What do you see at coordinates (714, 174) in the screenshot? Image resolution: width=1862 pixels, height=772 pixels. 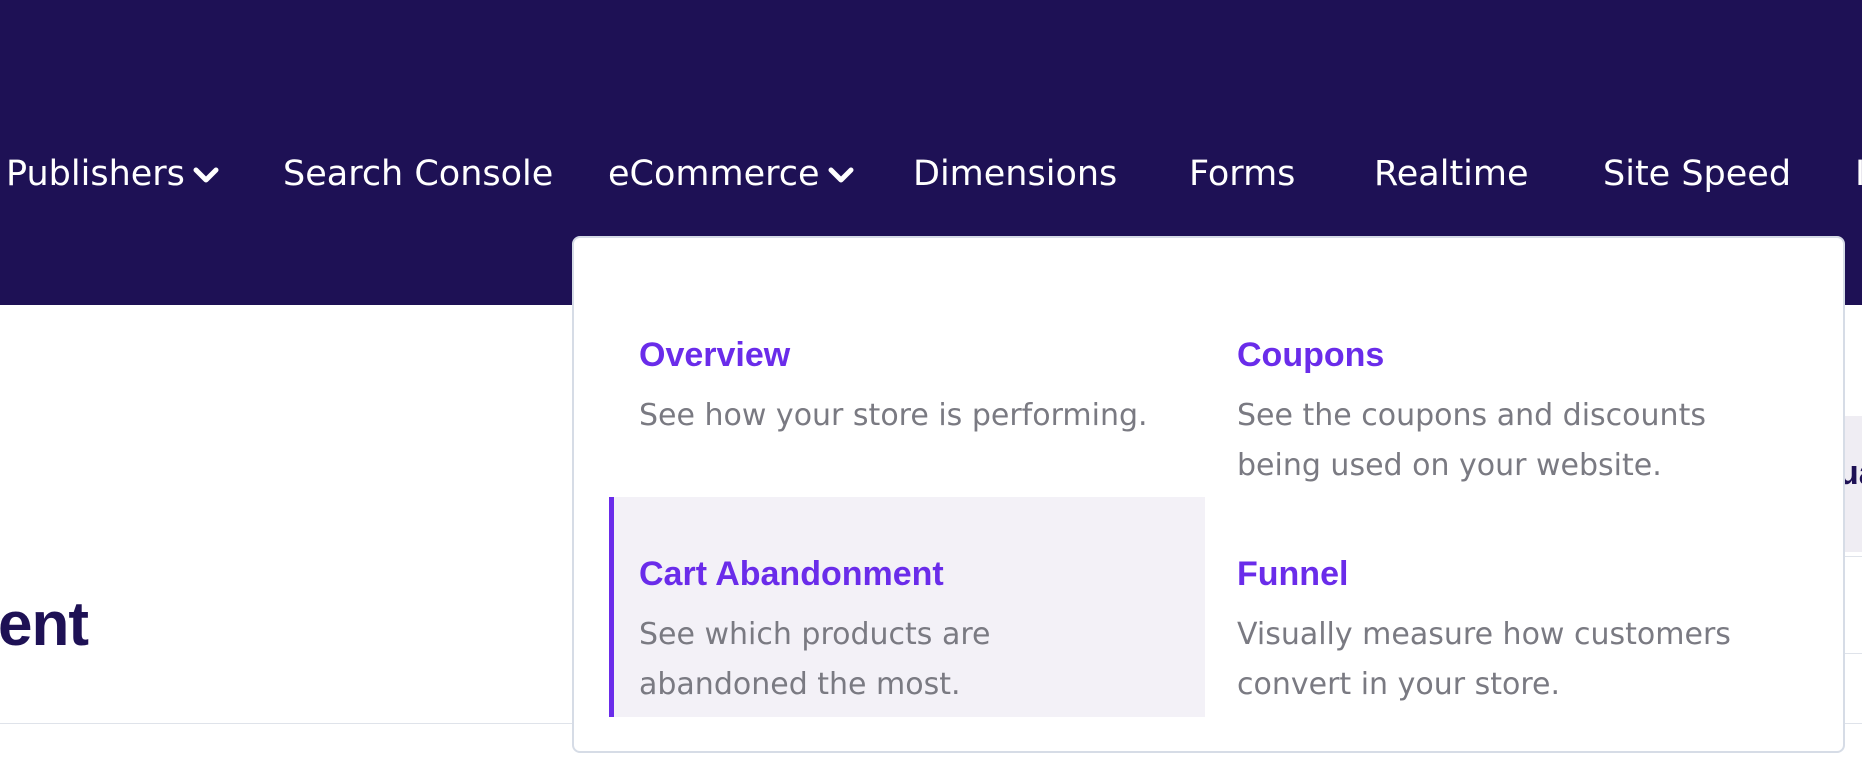 I see `nav-item-label: eCommerce` at bounding box center [714, 174].